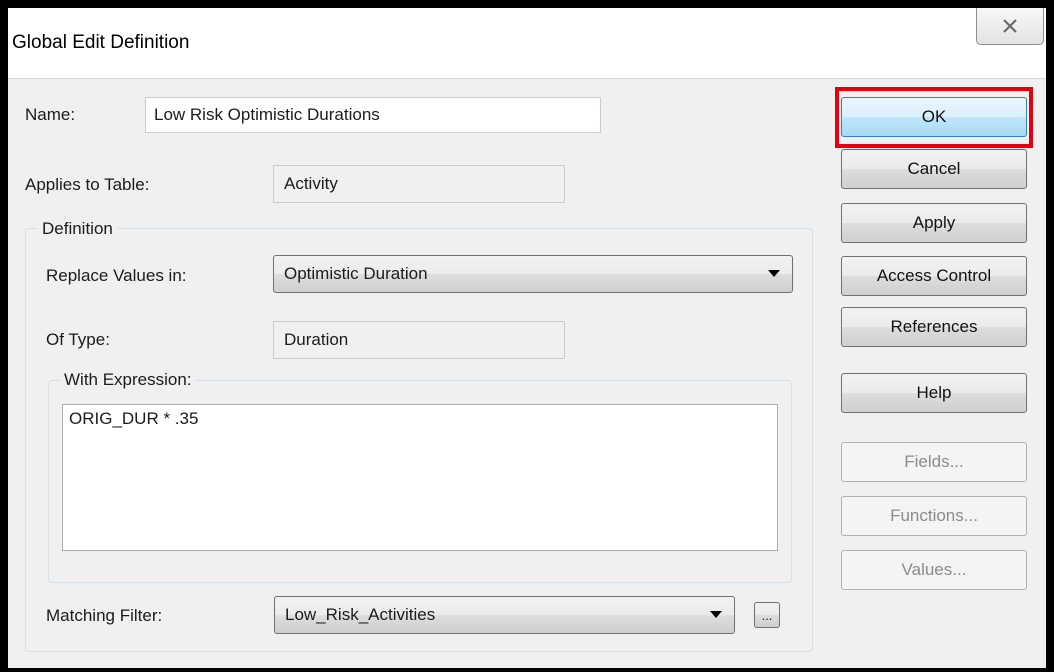 Image resolution: width=1054 pixels, height=672 pixels. I want to click on close-button, so click(1010, 26).